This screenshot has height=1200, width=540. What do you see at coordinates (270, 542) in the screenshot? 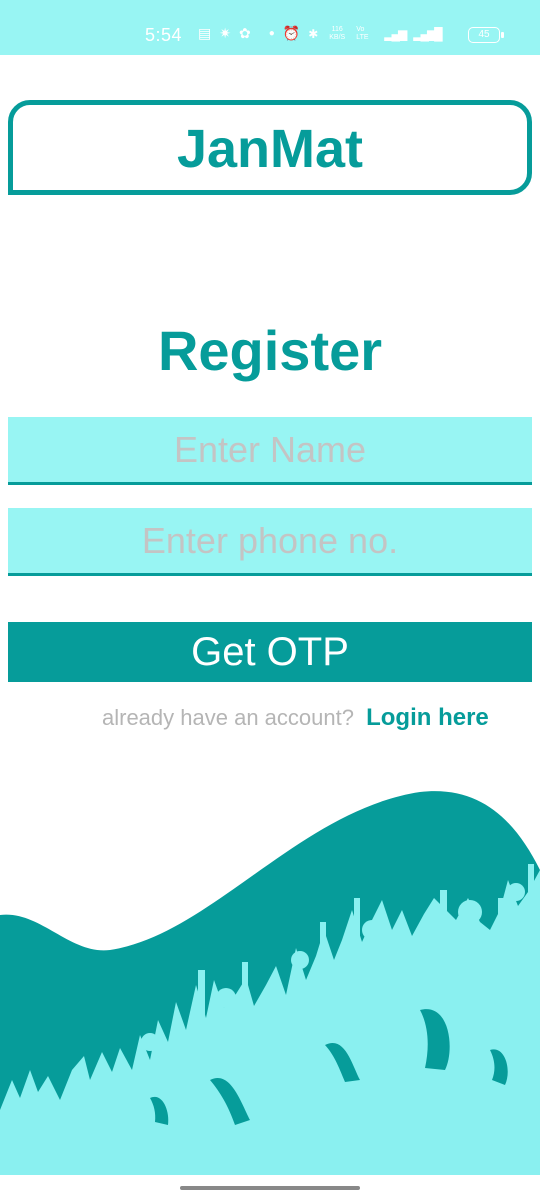
I see `phone-input` at bounding box center [270, 542].